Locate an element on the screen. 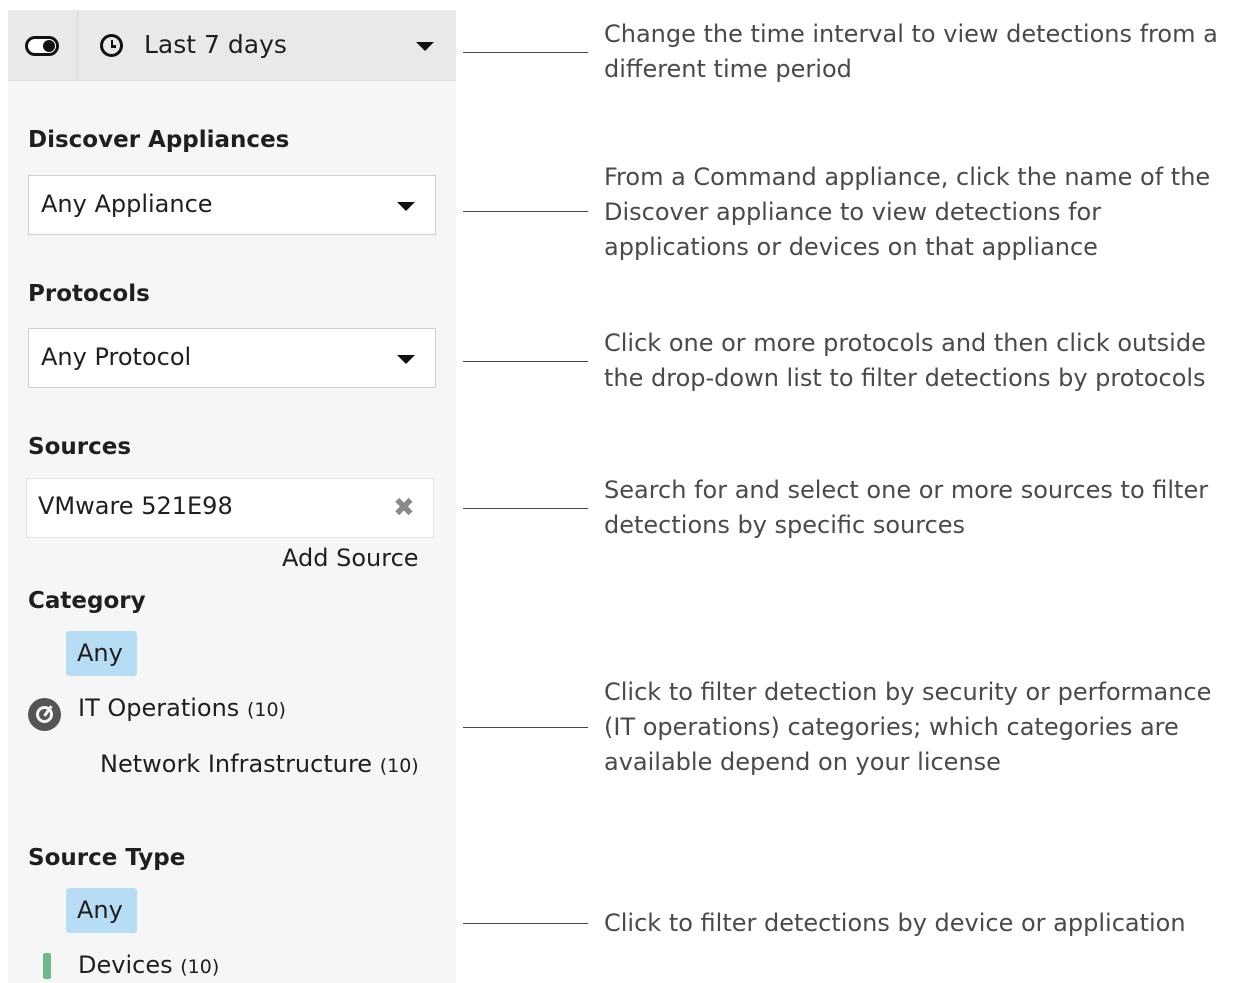 The width and height of the screenshot is (1243, 983). source-type-devices: Devices (10) is located at coordinates (148, 965).